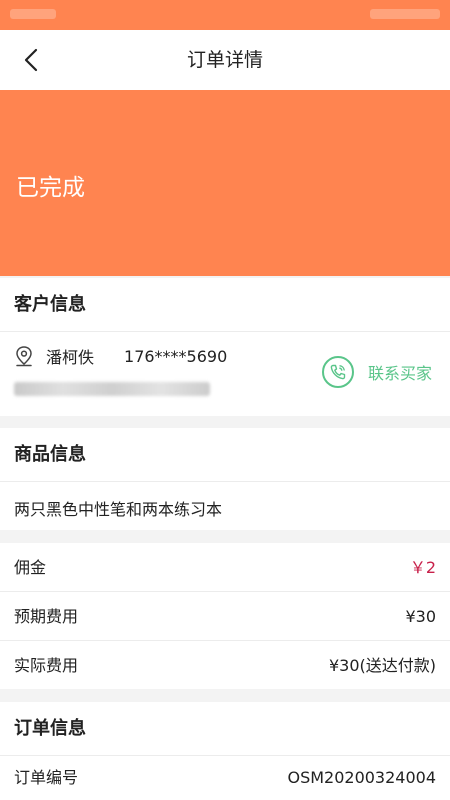 This screenshot has height=800, width=450. What do you see at coordinates (420, 616) in the screenshot?
I see `expected-fee-value: ¥30` at bounding box center [420, 616].